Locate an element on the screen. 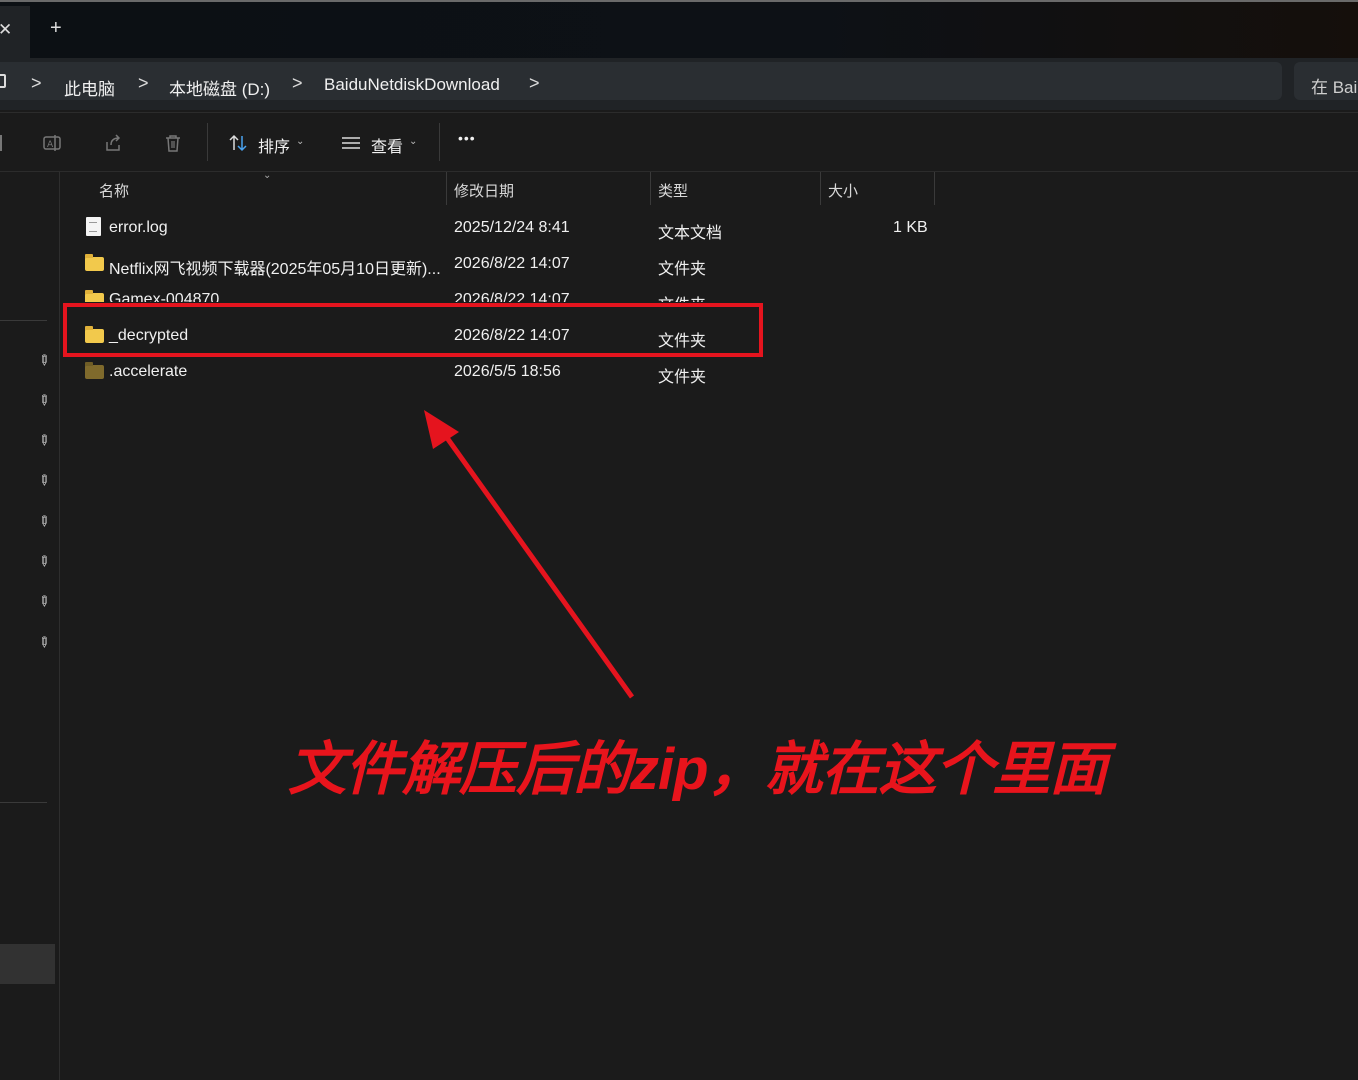  annotation-text: 文件解压后的zip，就在这个里面 is located at coordinates (698, 769).